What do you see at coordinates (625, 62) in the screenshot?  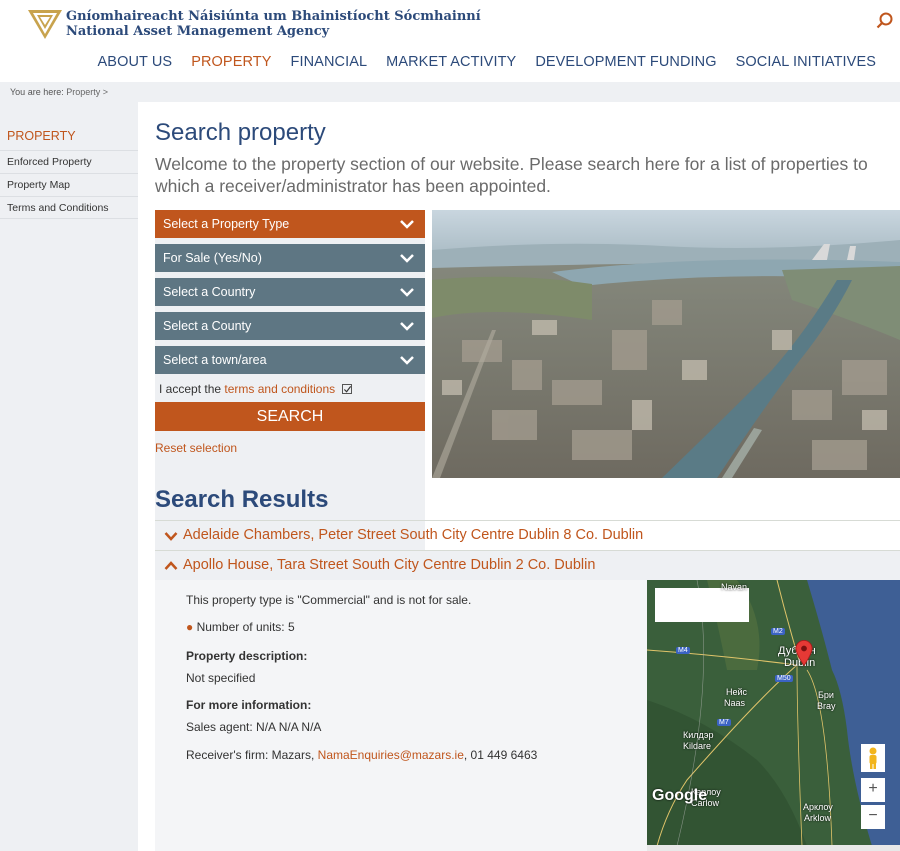 I see `nav-development-funding: DEVELOPMENT FUNDING` at bounding box center [625, 62].